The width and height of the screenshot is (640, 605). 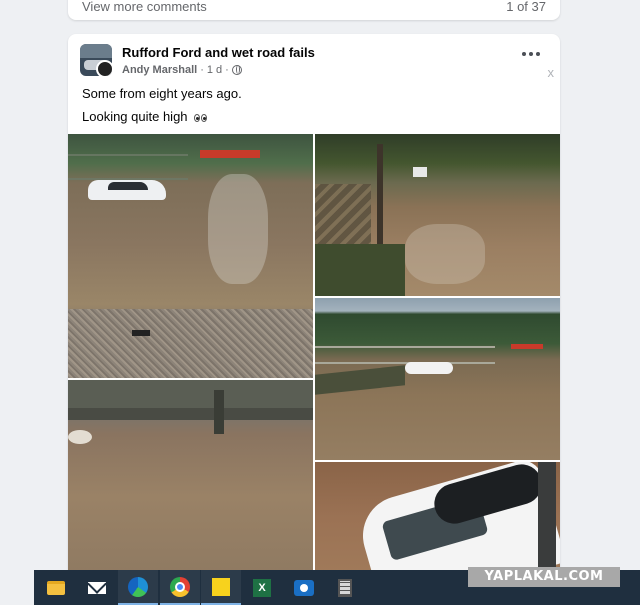 What do you see at coordinates (159, 70) in the screenshot?
I see `author-name-link: Andy Marshall` at bounding box center [159, 70].